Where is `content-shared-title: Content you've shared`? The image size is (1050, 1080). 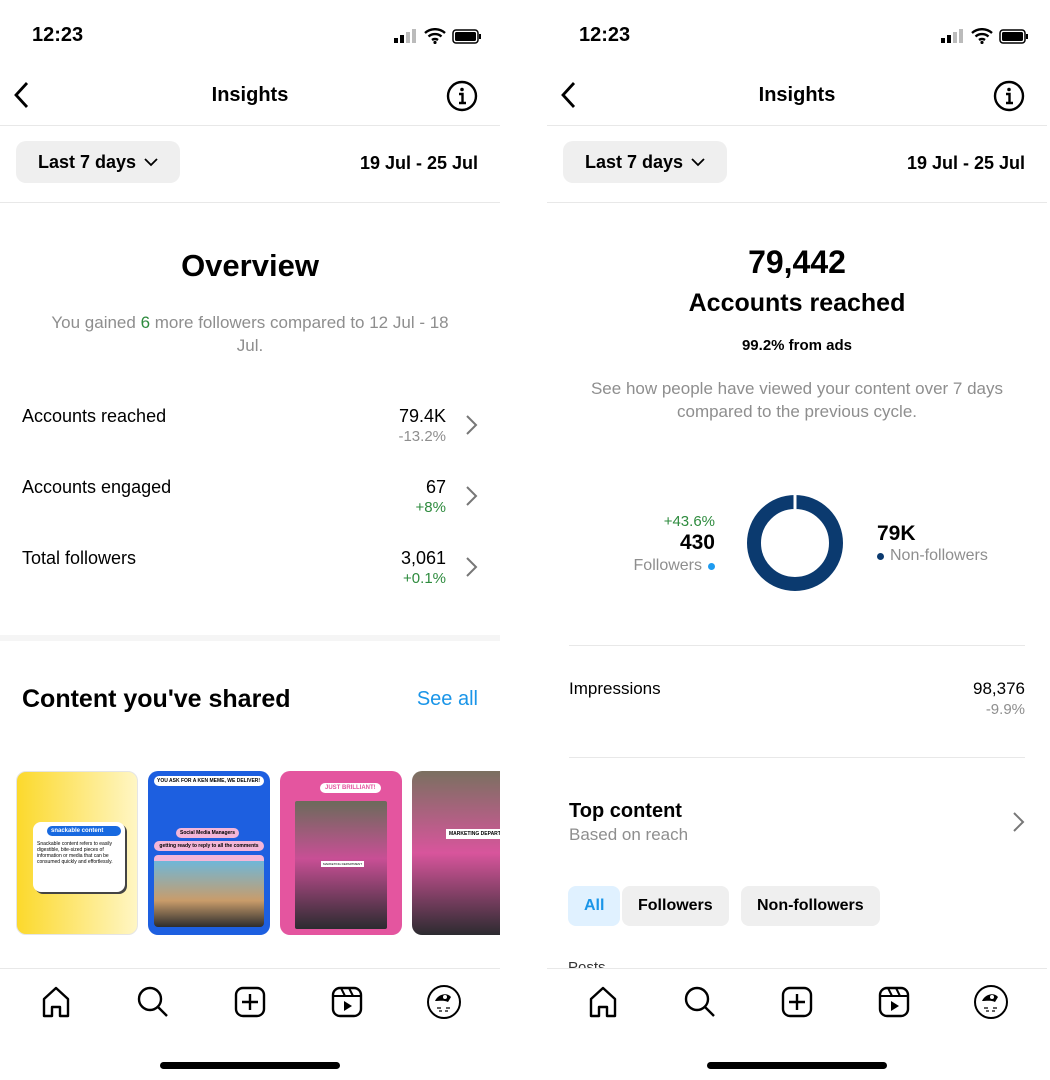
content-shared-title: Content you've shared is located at coordinates (156, 699).